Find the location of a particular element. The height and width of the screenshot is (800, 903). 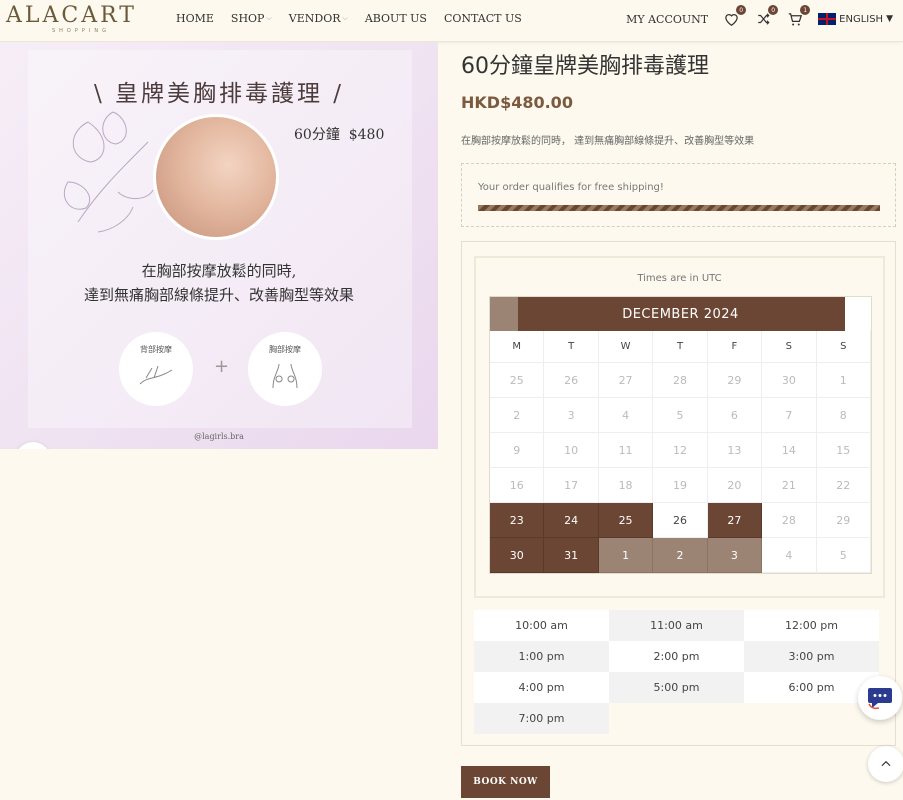

weekday-label: W is located at coordinates (626, 347).